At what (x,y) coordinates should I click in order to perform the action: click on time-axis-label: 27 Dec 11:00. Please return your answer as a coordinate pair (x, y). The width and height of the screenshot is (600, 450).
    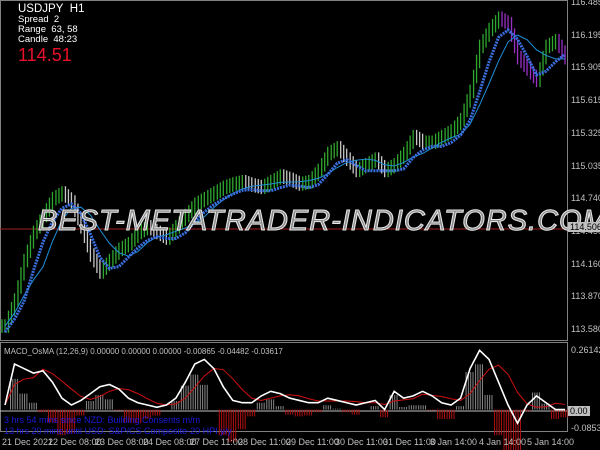
    Looking at the image, I should click on (216, 442).